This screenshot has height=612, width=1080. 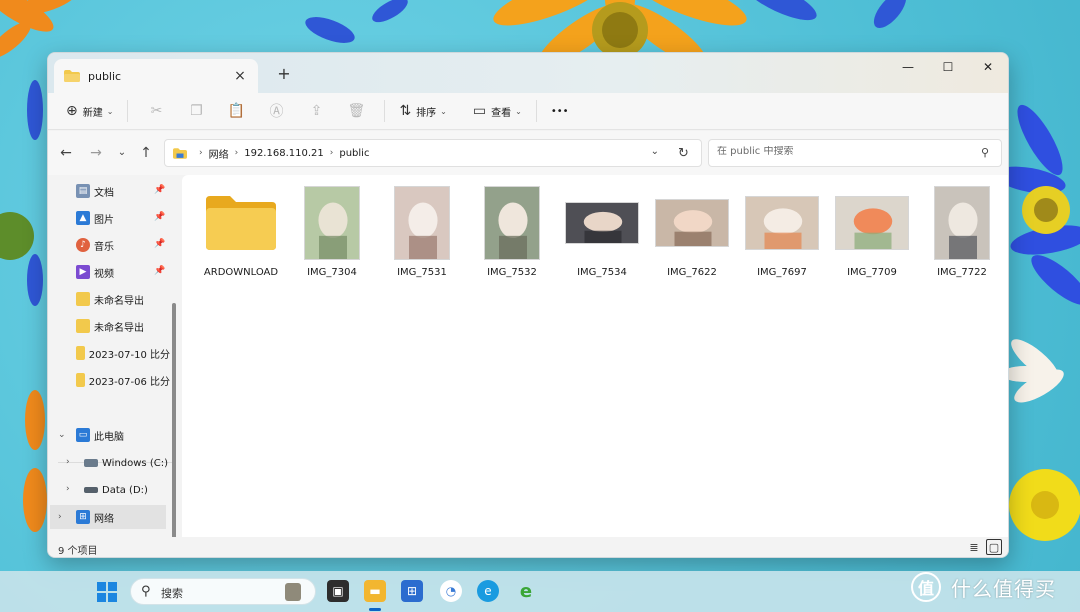 What do you see at coordinates (560, 111) in the screenshot?
I see `more-options-button: •••` at bounding box center [560, 111].